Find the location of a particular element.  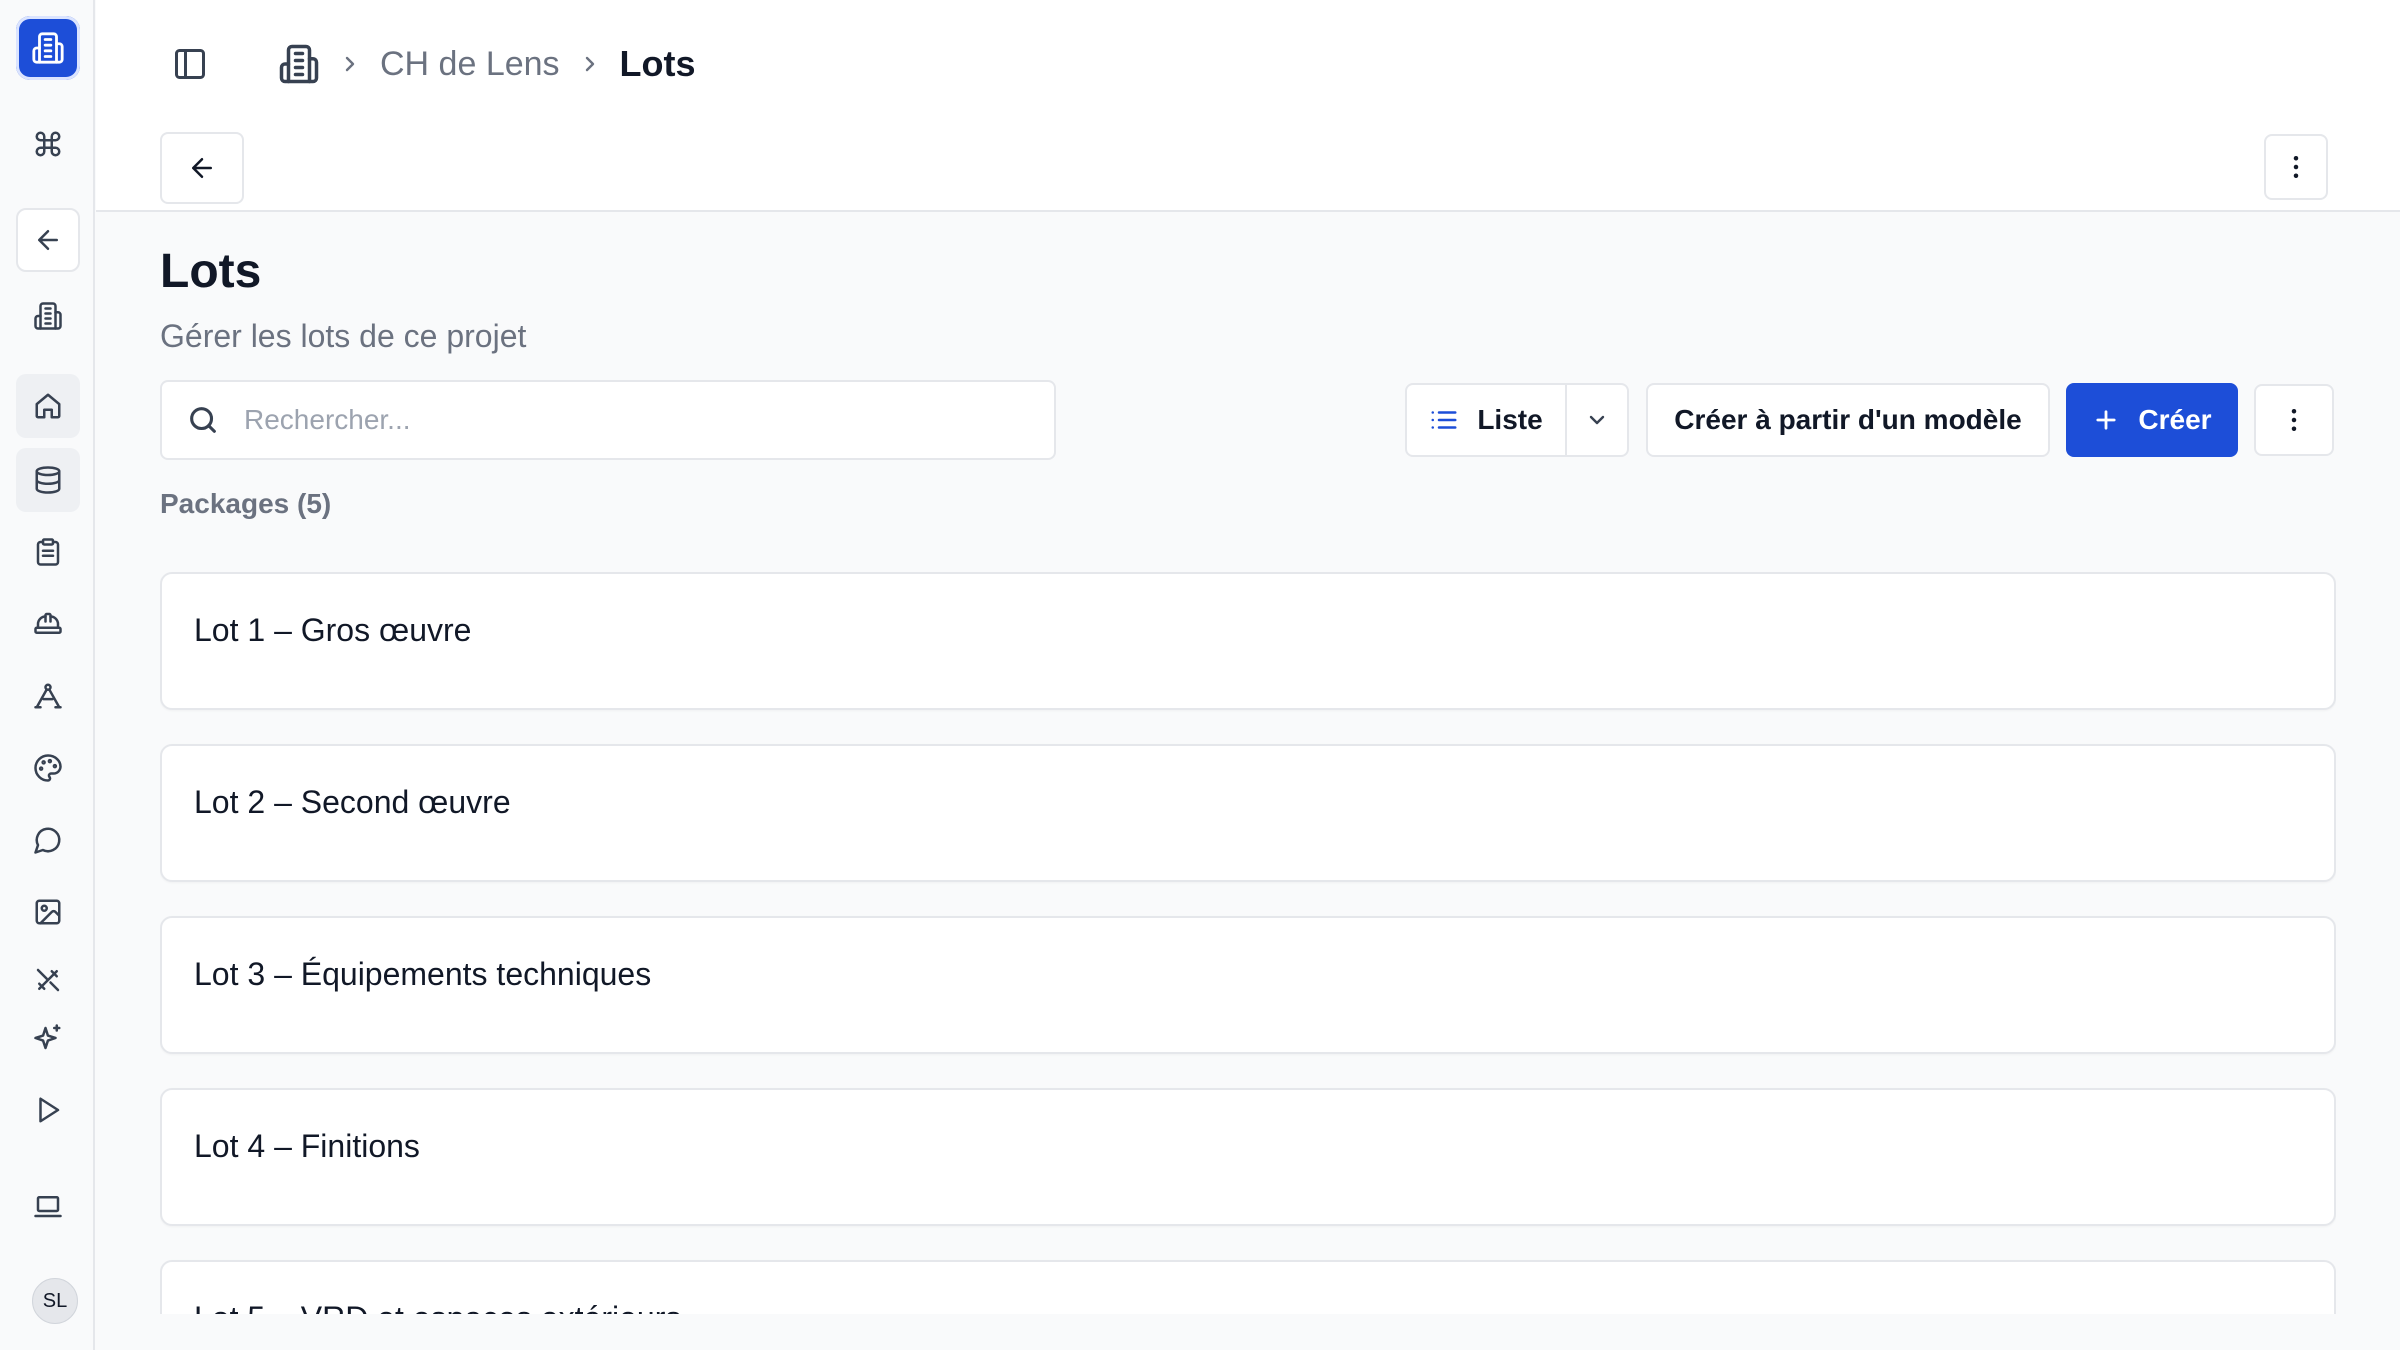

sparkles-icon is located at coordinates (47, 1037).